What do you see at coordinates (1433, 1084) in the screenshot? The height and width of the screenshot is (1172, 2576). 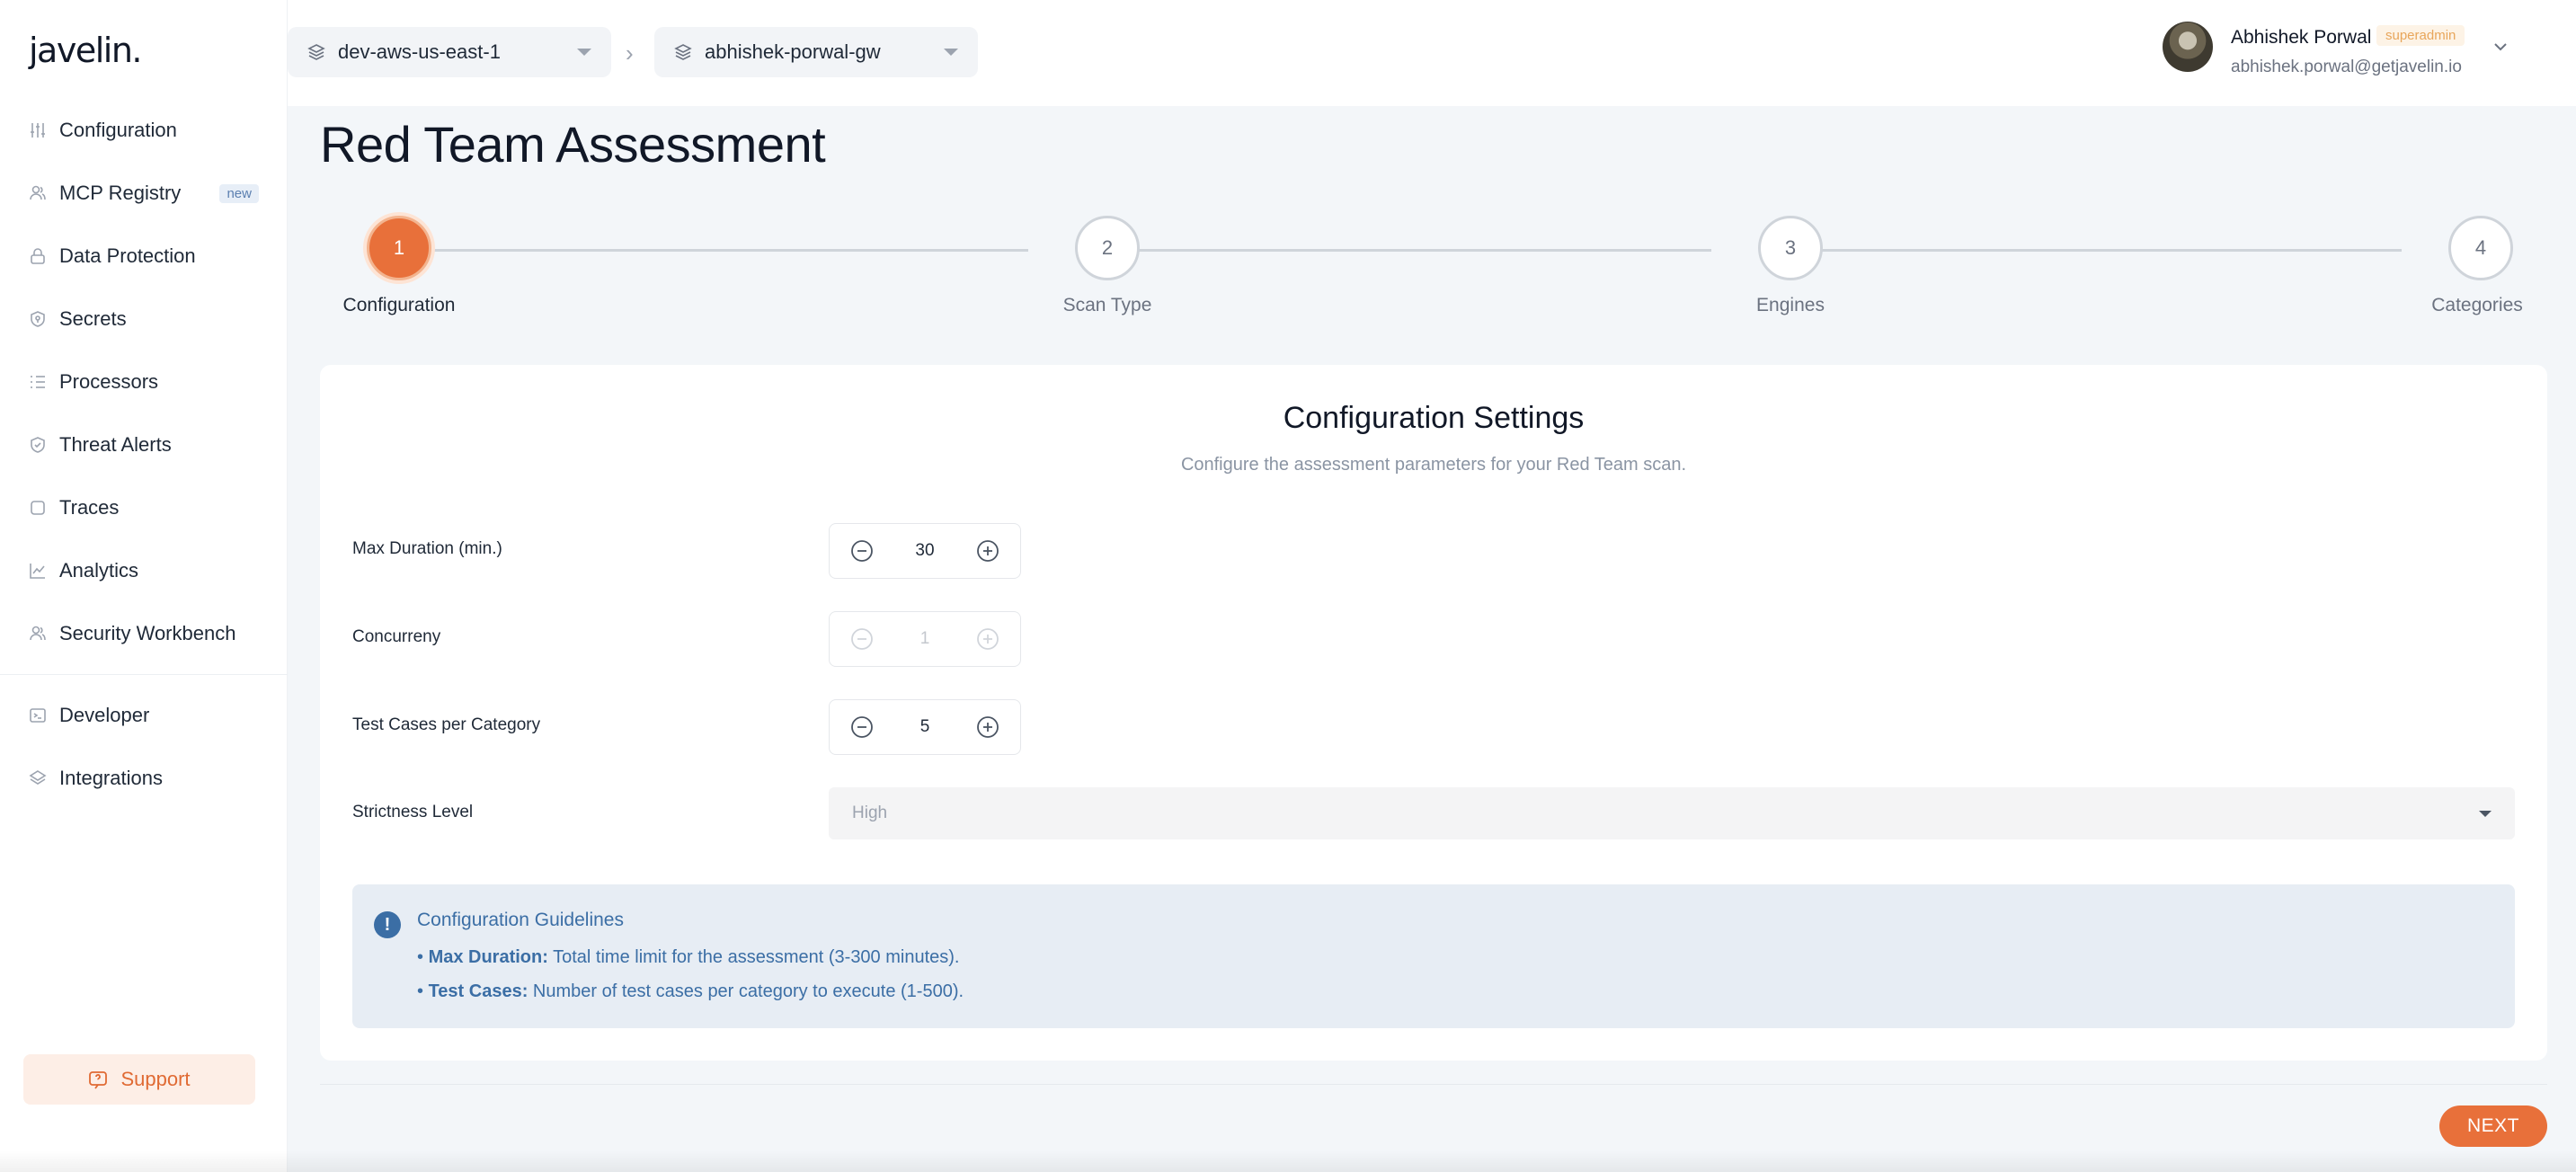 I see `footer-divider` at bounding box center [1433, 1084].